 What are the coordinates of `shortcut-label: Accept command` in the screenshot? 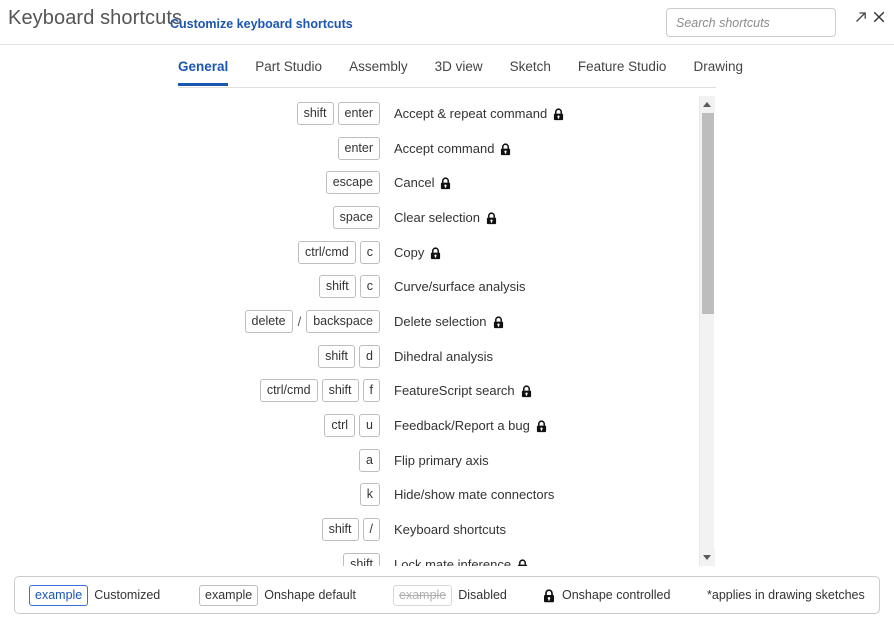 It's located at (444, 148).